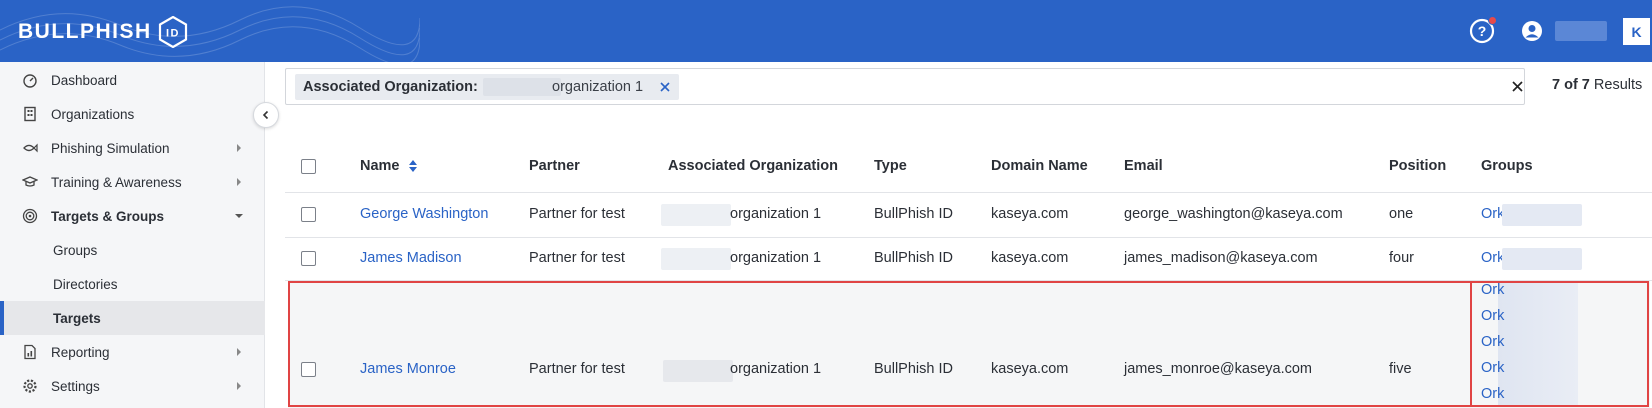  I want to click on position-cell: four, so click(1401, 258).